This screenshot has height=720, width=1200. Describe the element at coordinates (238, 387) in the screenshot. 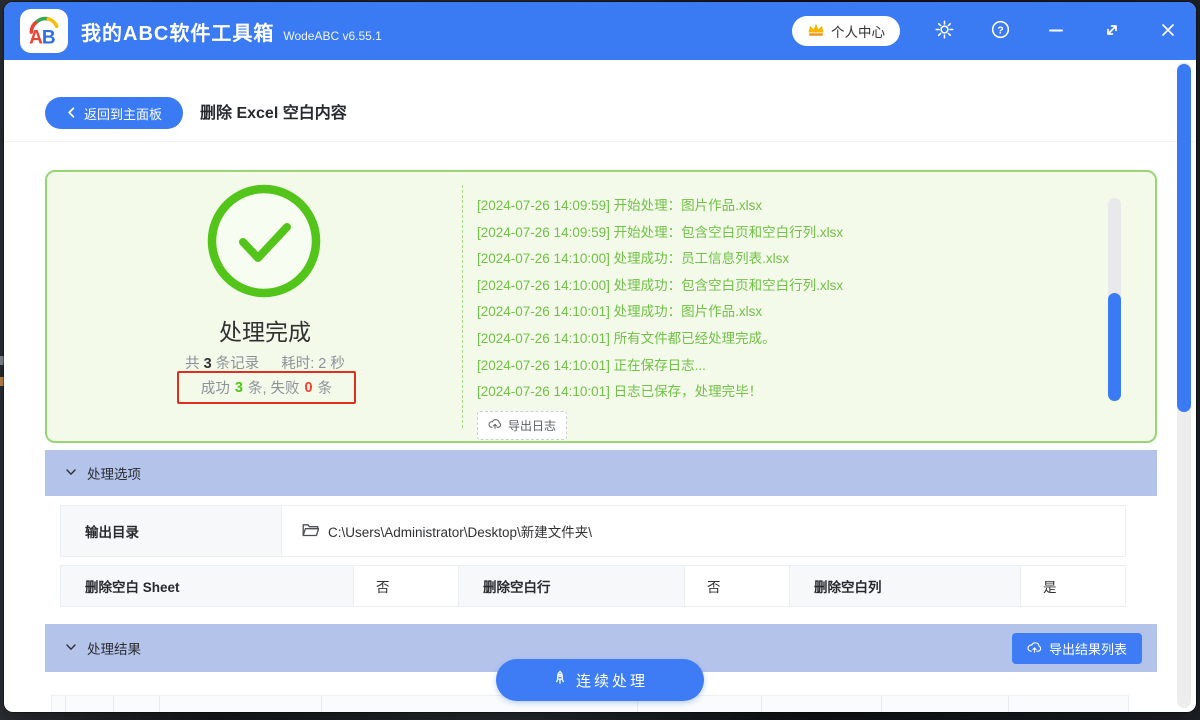

I see `success-count: 3` at that location.